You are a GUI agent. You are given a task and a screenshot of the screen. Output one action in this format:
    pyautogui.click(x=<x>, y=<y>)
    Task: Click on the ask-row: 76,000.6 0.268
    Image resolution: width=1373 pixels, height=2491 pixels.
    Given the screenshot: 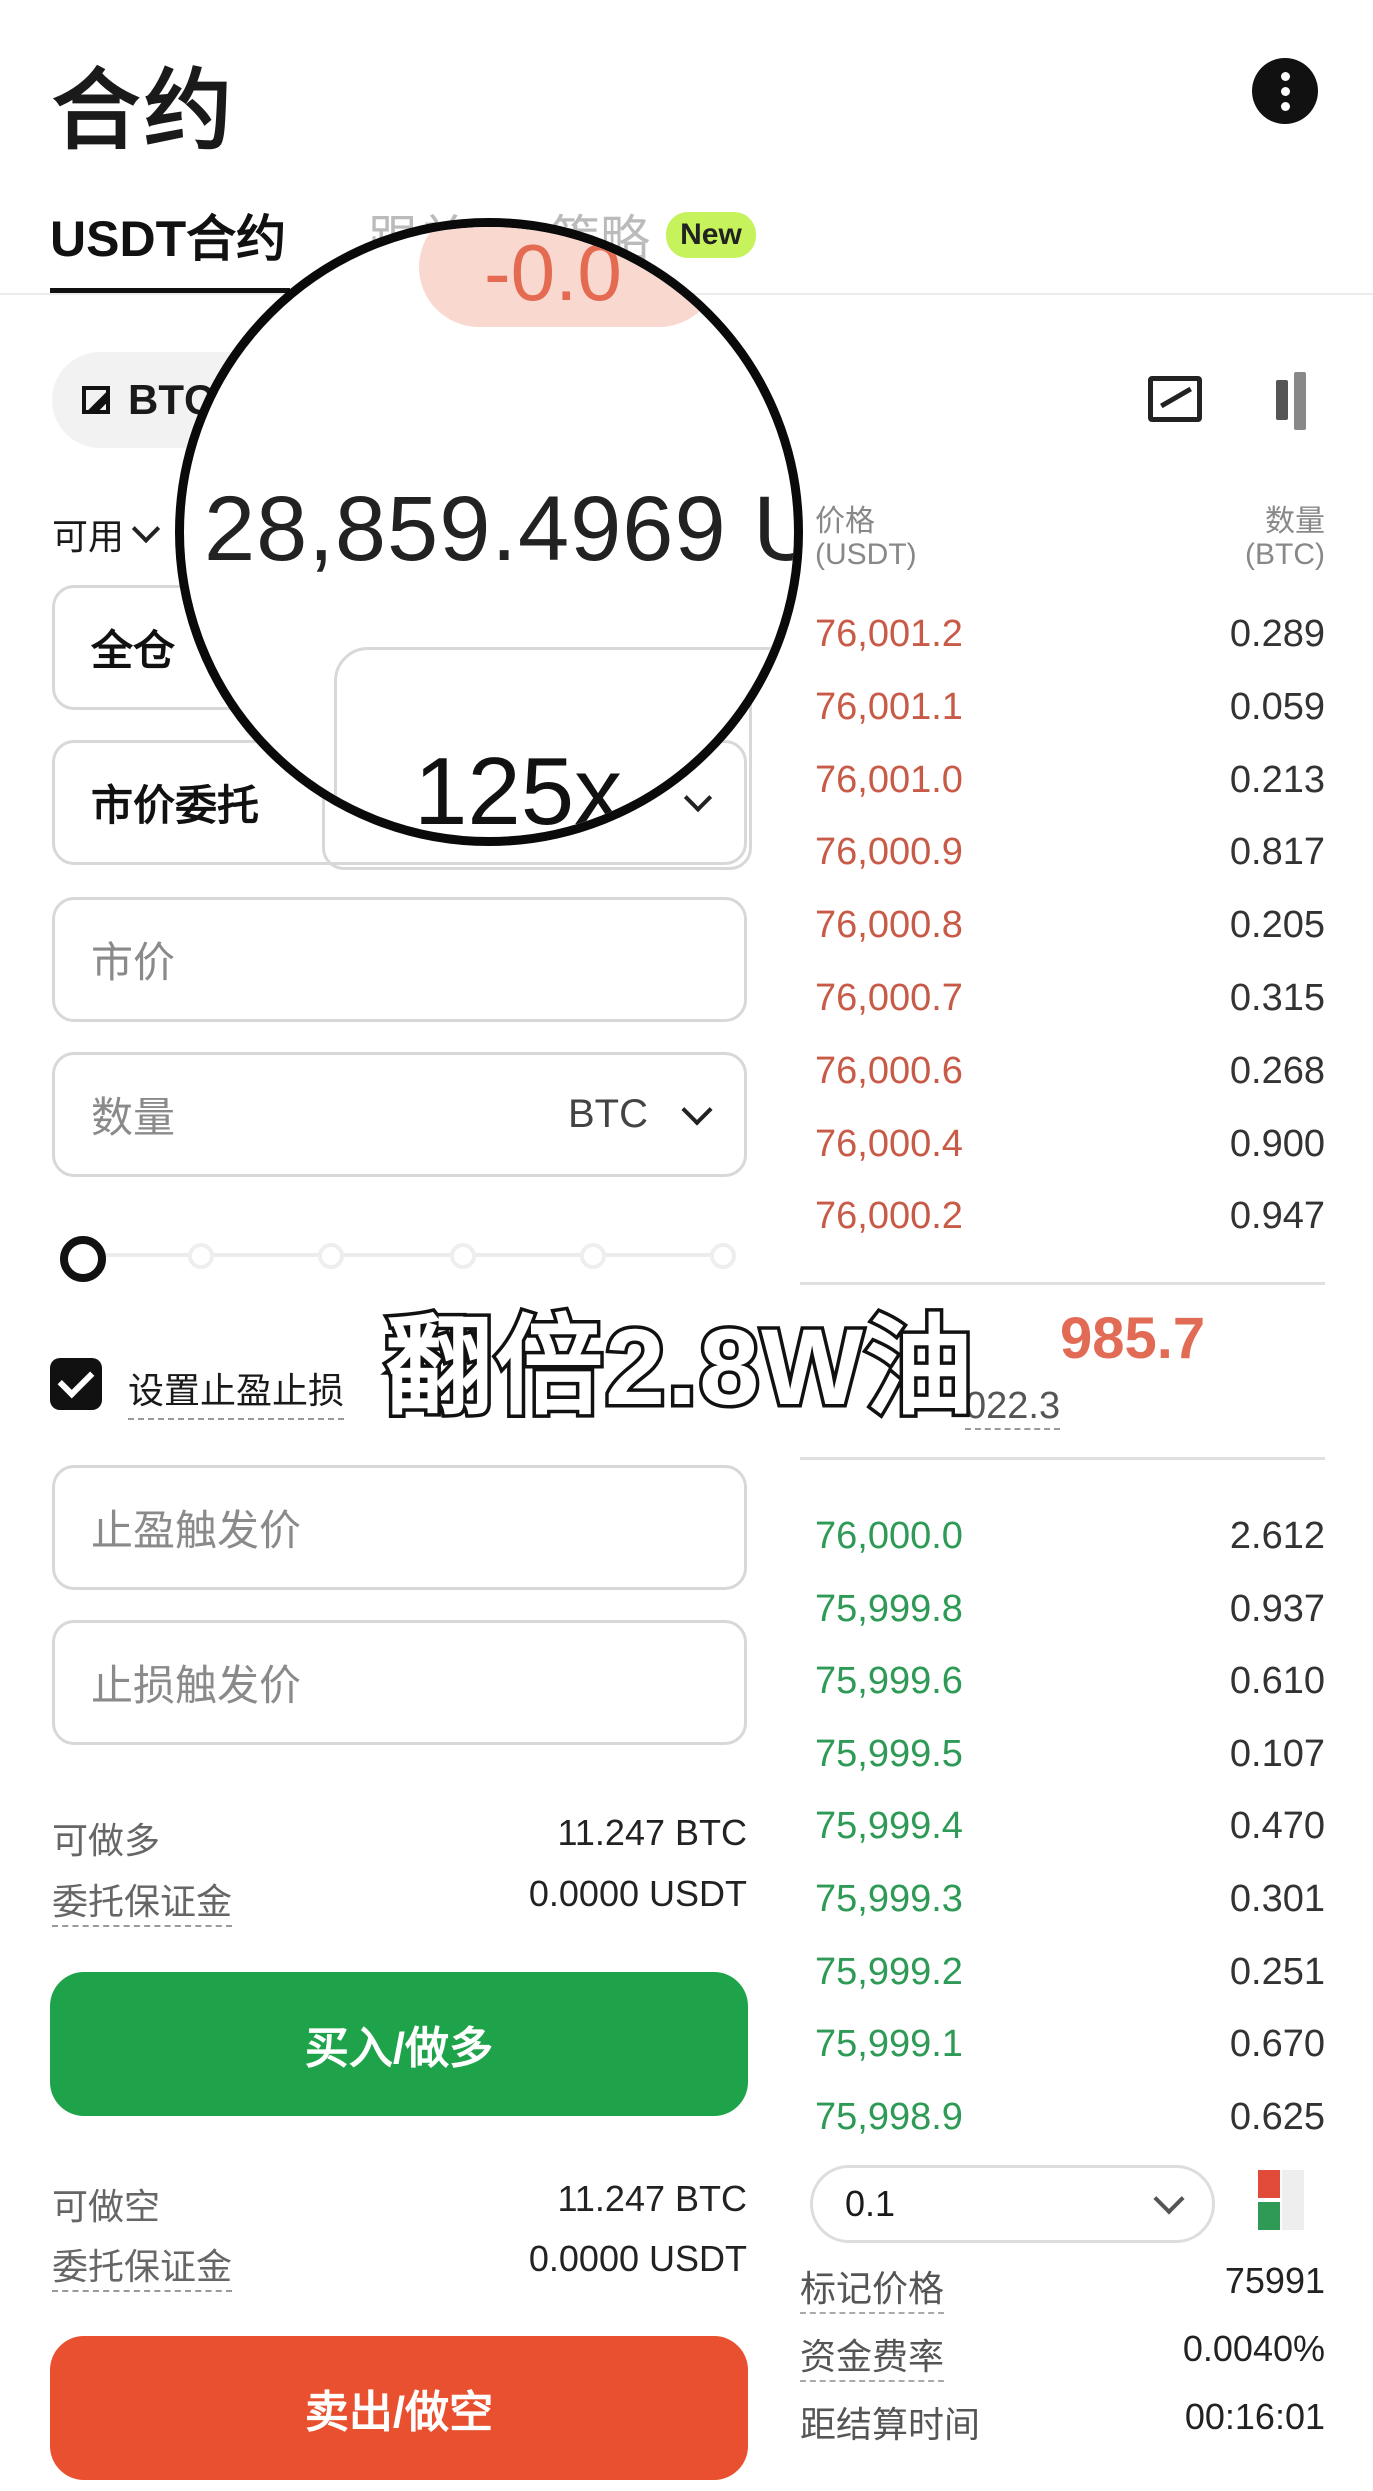 What is the action you would take?
    pyautogui.click(x=1070, y=1071)
    